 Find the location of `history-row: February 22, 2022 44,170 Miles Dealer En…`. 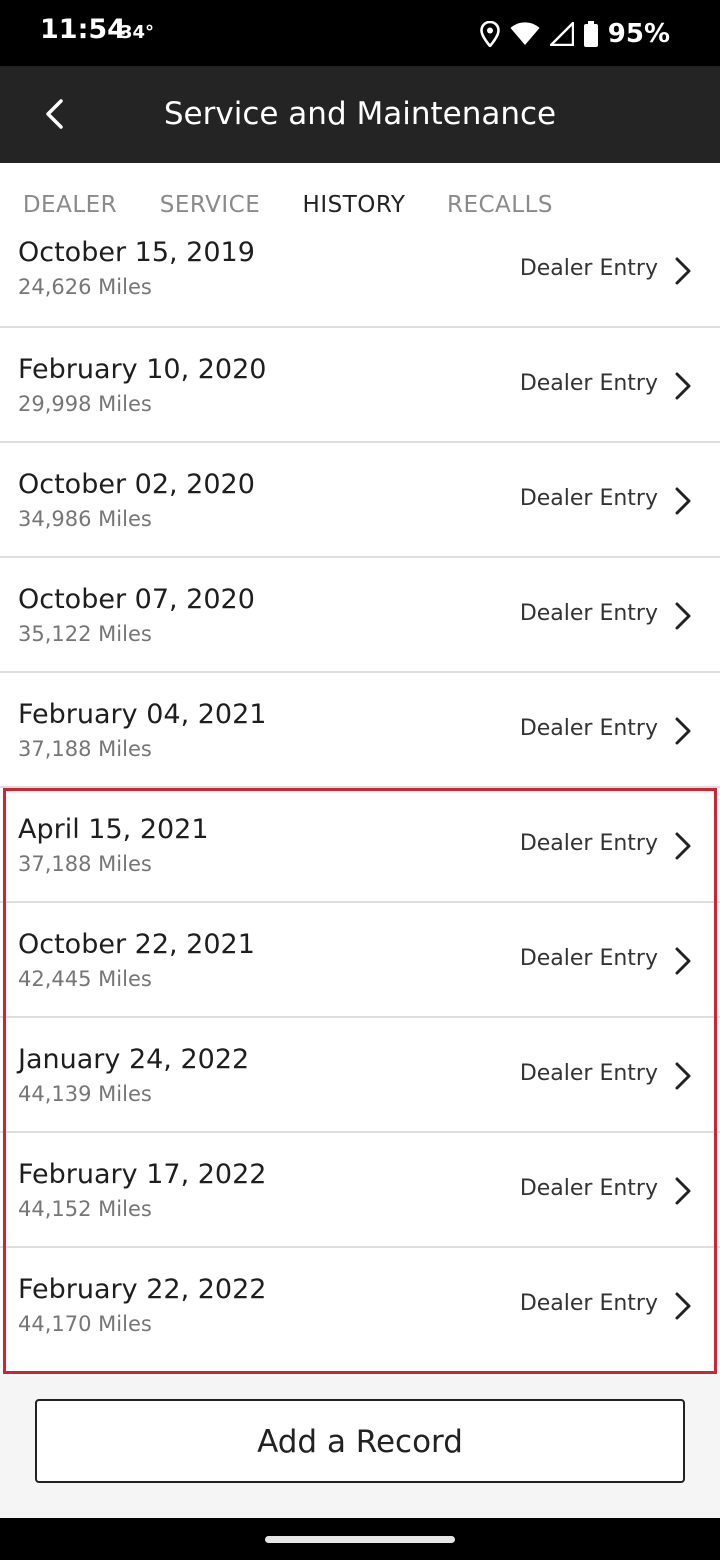

history-row: February 22, 2022 44,170 Miles Dealer En… is located at coordinates (360, 1305).